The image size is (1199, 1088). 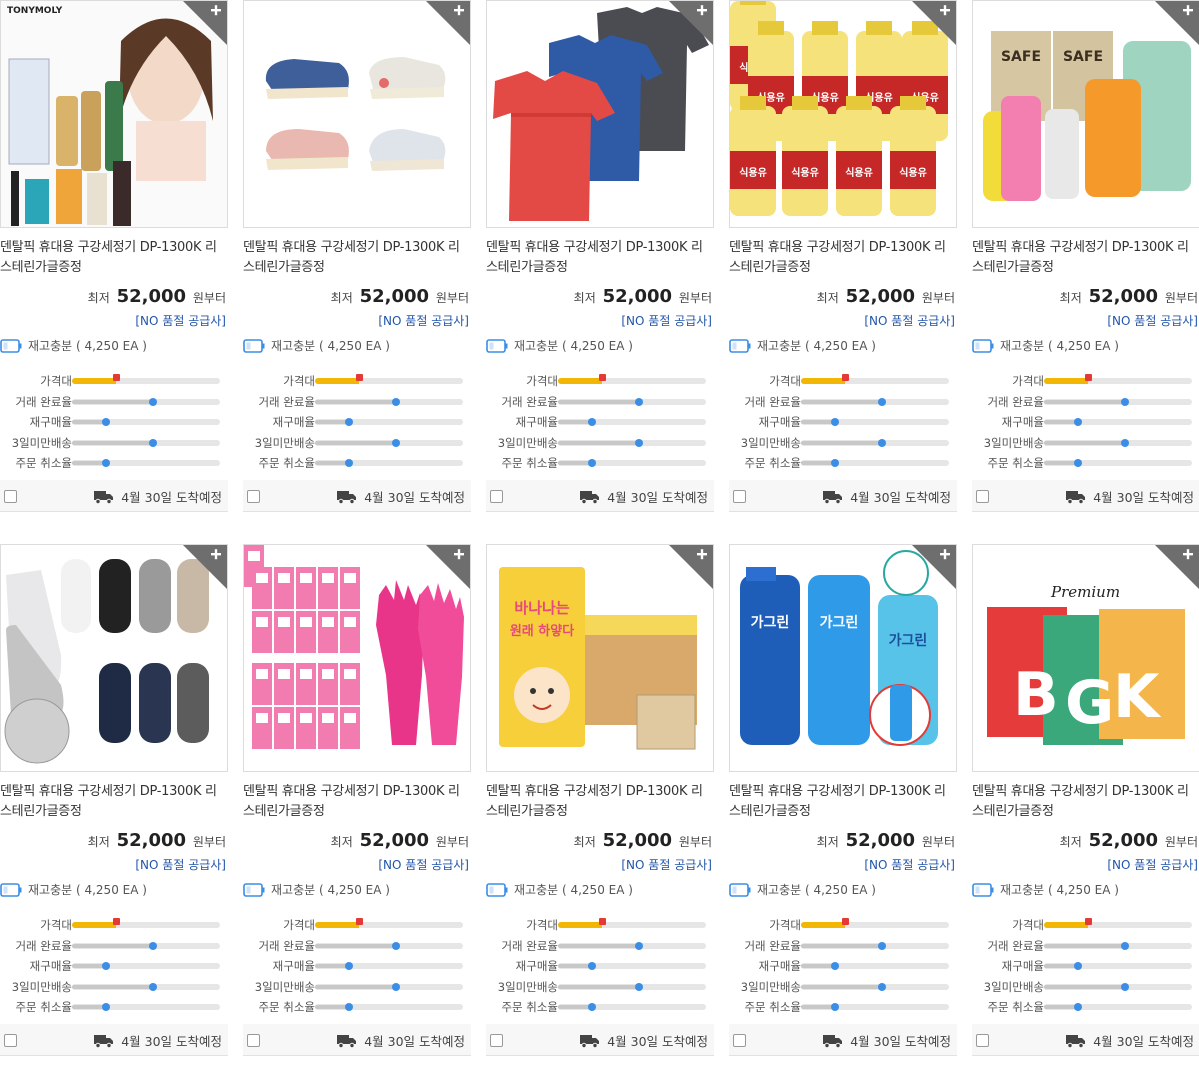 What do you see at coordinates (1085, 114) in the screenshot?
I see `product-image: SAFE SAFE` at bounding box center [1085, 114].